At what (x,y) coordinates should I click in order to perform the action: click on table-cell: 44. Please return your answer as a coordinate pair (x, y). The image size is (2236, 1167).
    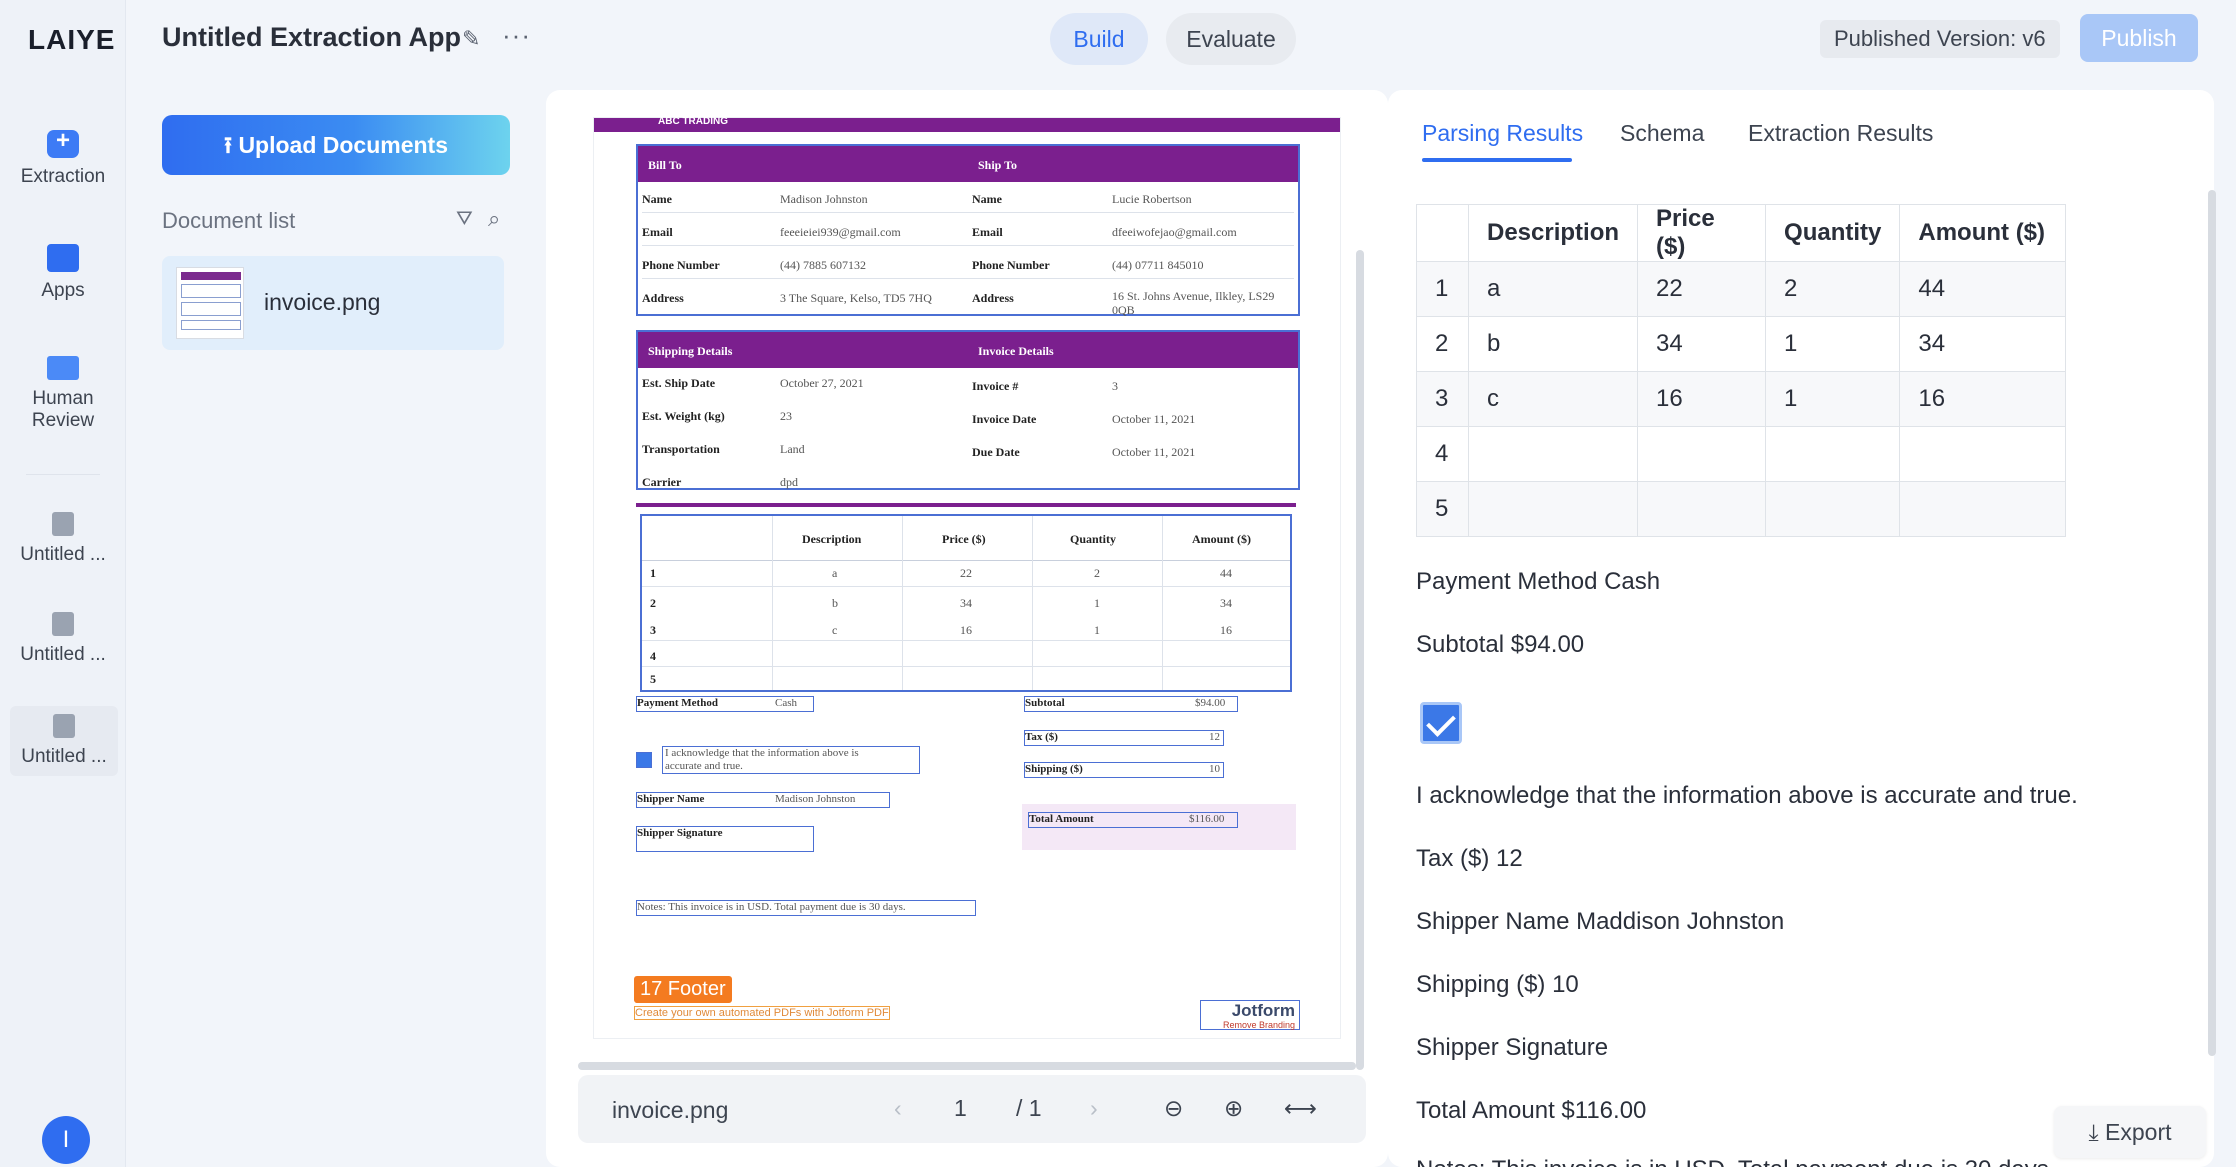
    Looking at the image, I should click on (1983, 289).